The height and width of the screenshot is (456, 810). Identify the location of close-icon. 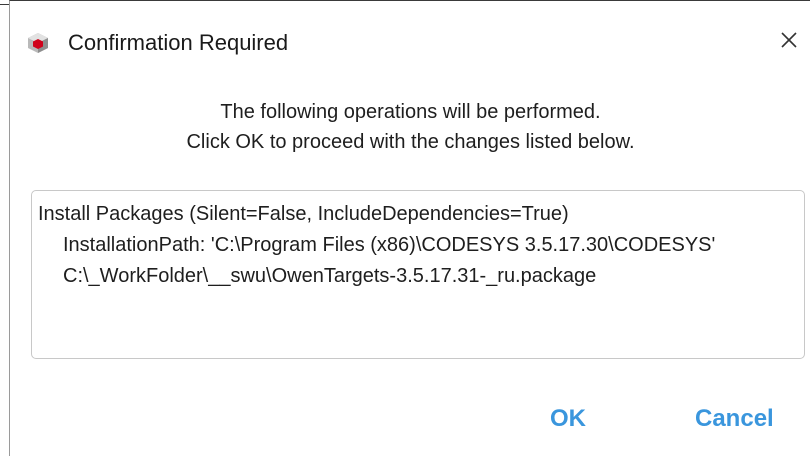
(789, 42).